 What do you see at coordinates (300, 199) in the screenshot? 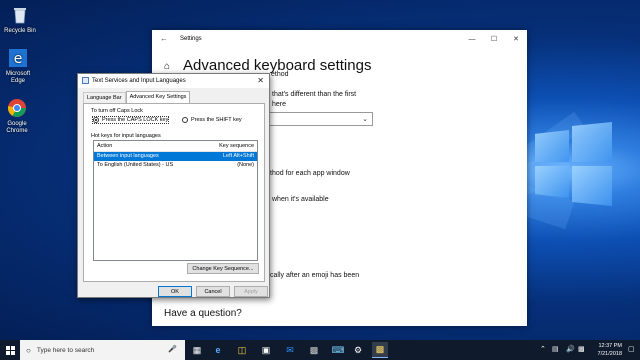
I see `settings-text-fragment: when it's available` at bounding box center [300, 199].